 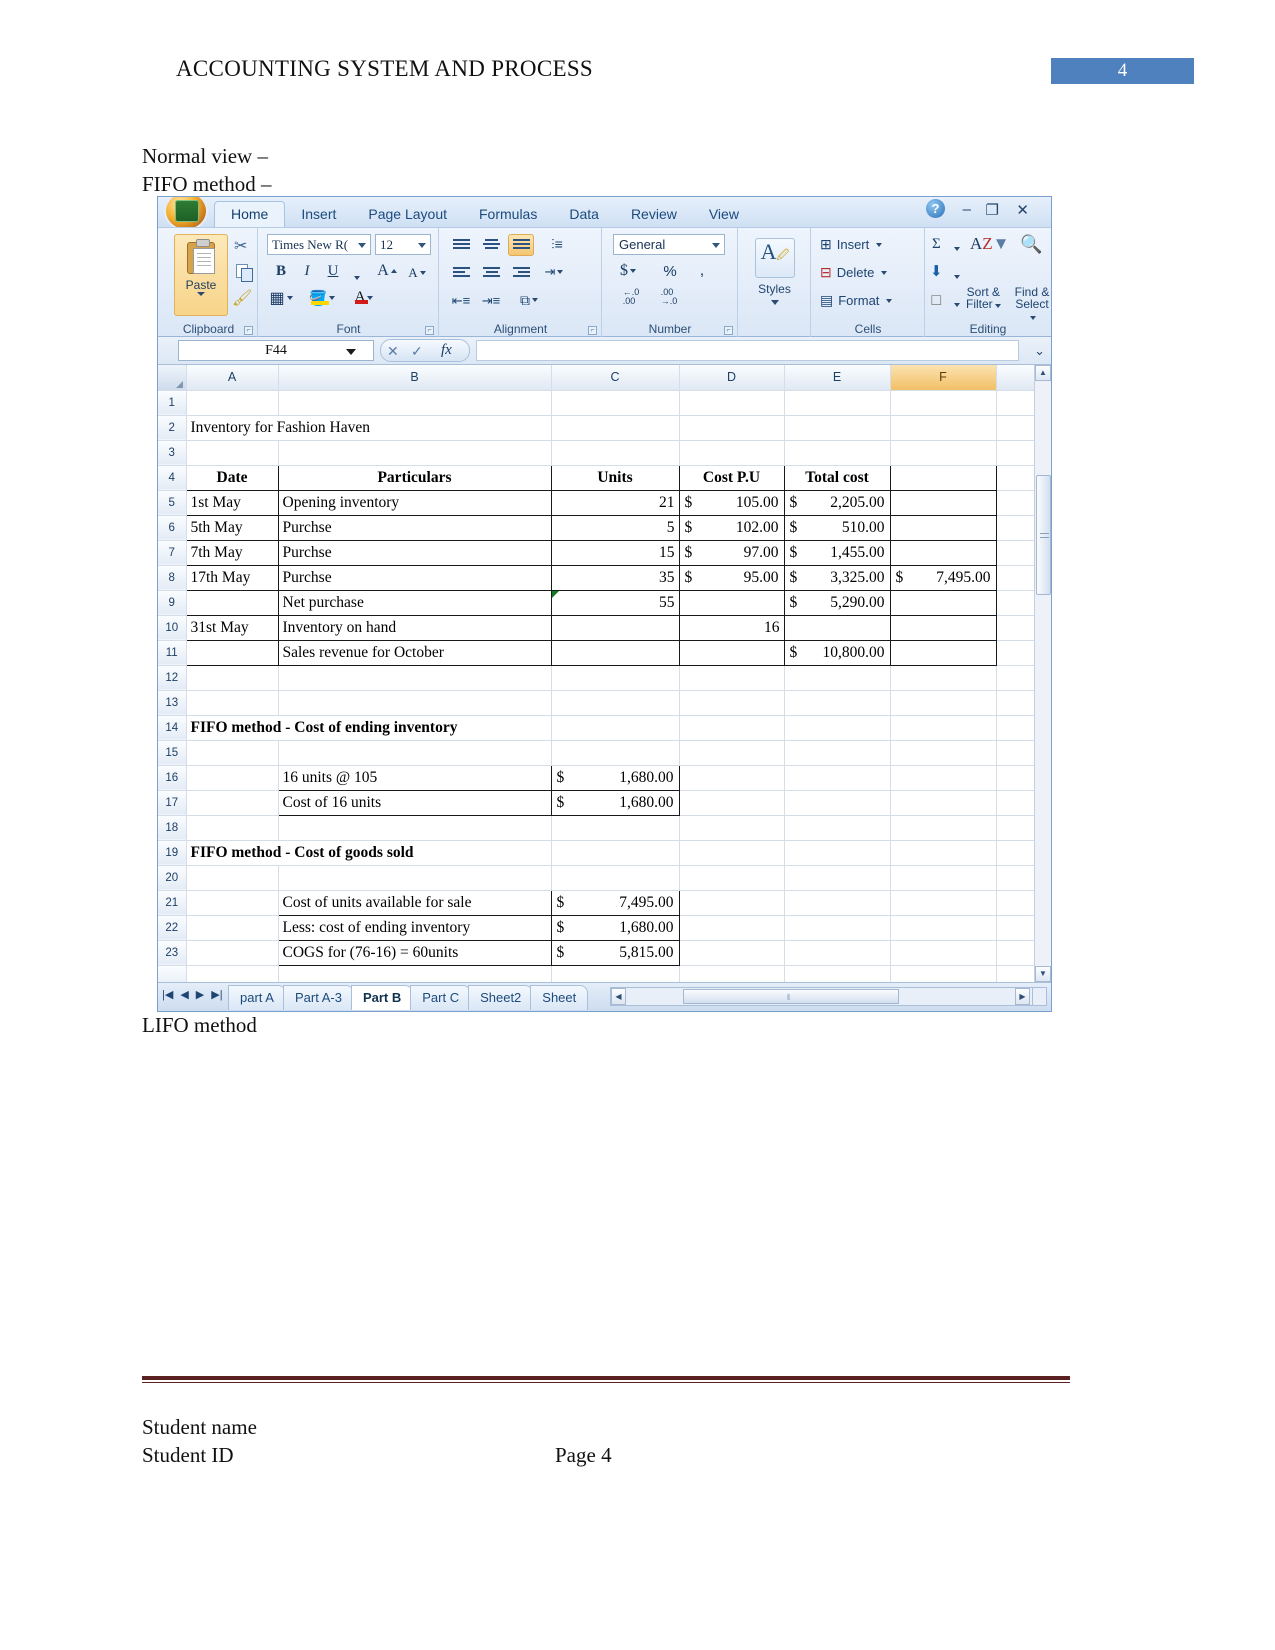 What do you see at coordinates (967, 209) in the screenshot?
I see `minimize-icon: –` at bounding box center [967, 209].